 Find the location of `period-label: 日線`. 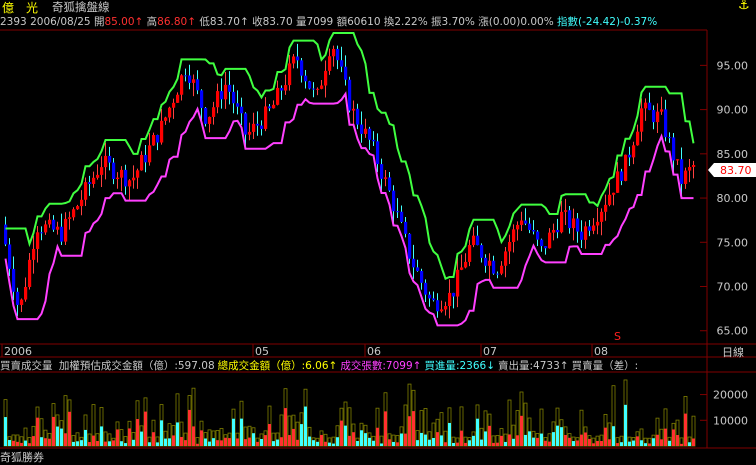

period-label: 日線 is located at coordinates (733, 352).